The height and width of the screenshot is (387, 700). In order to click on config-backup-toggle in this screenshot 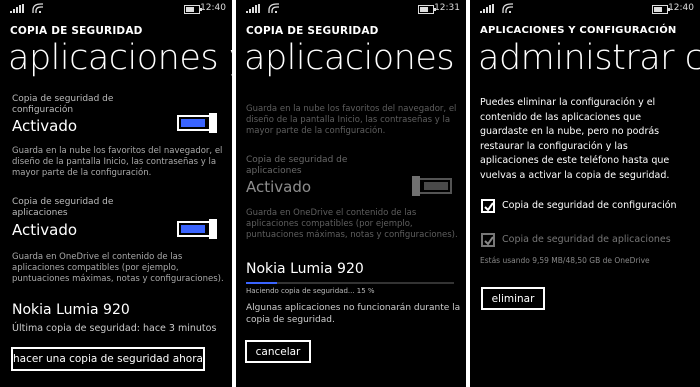, I will do `click(197, 123)`.